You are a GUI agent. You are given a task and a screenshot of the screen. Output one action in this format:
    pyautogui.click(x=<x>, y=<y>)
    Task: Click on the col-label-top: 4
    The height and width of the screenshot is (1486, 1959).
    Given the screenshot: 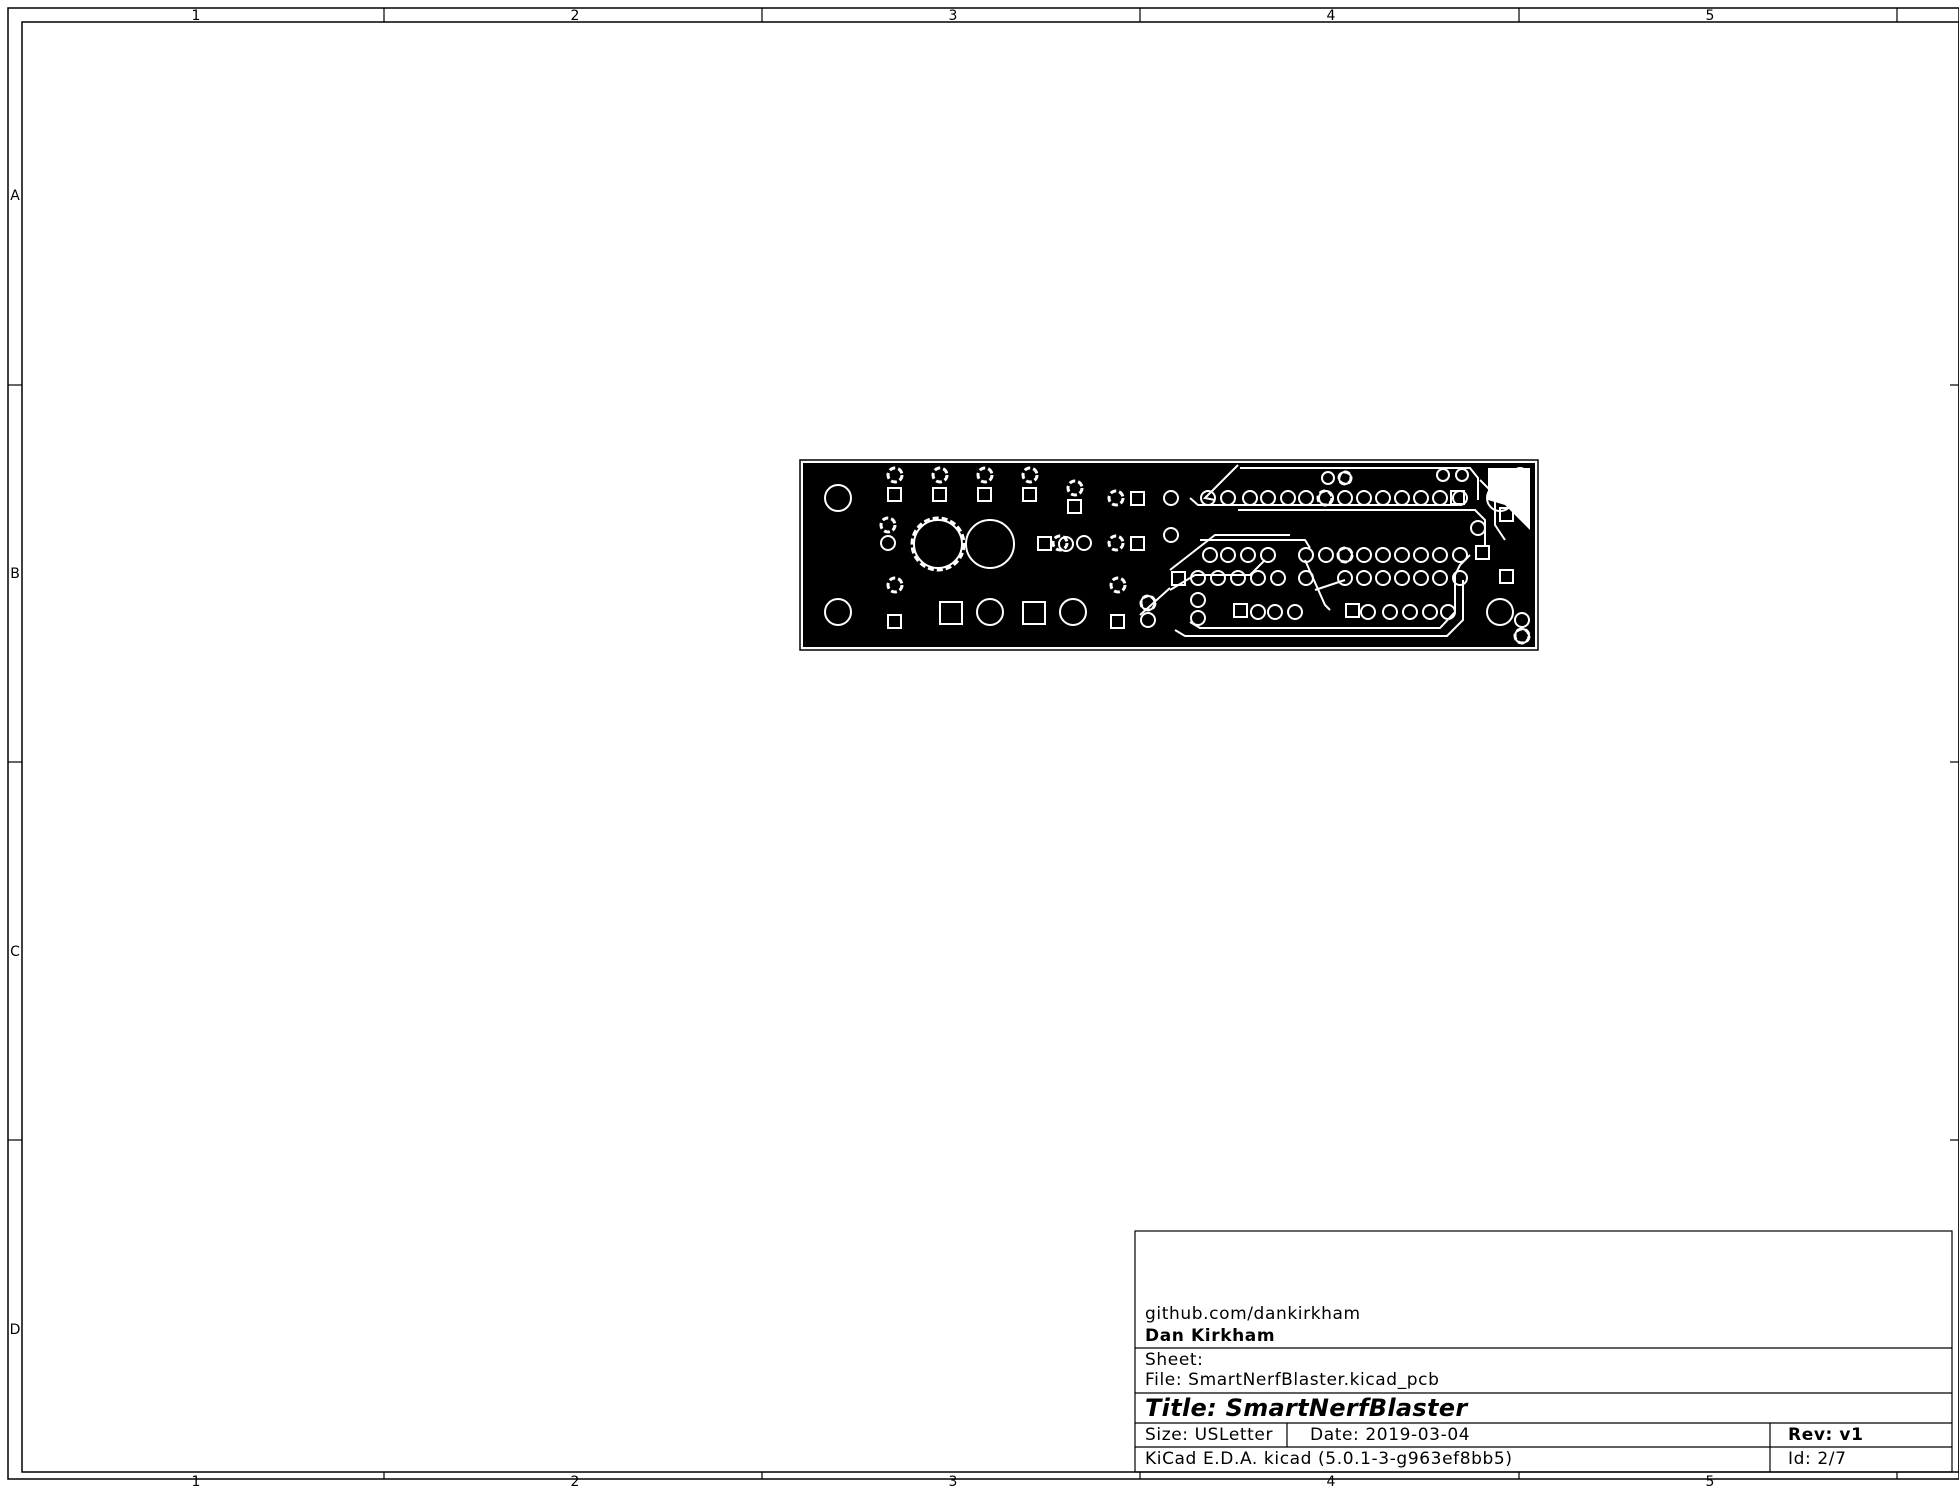 What is the action you would take?
    pyautogui.click(x=1331, y=16)
    